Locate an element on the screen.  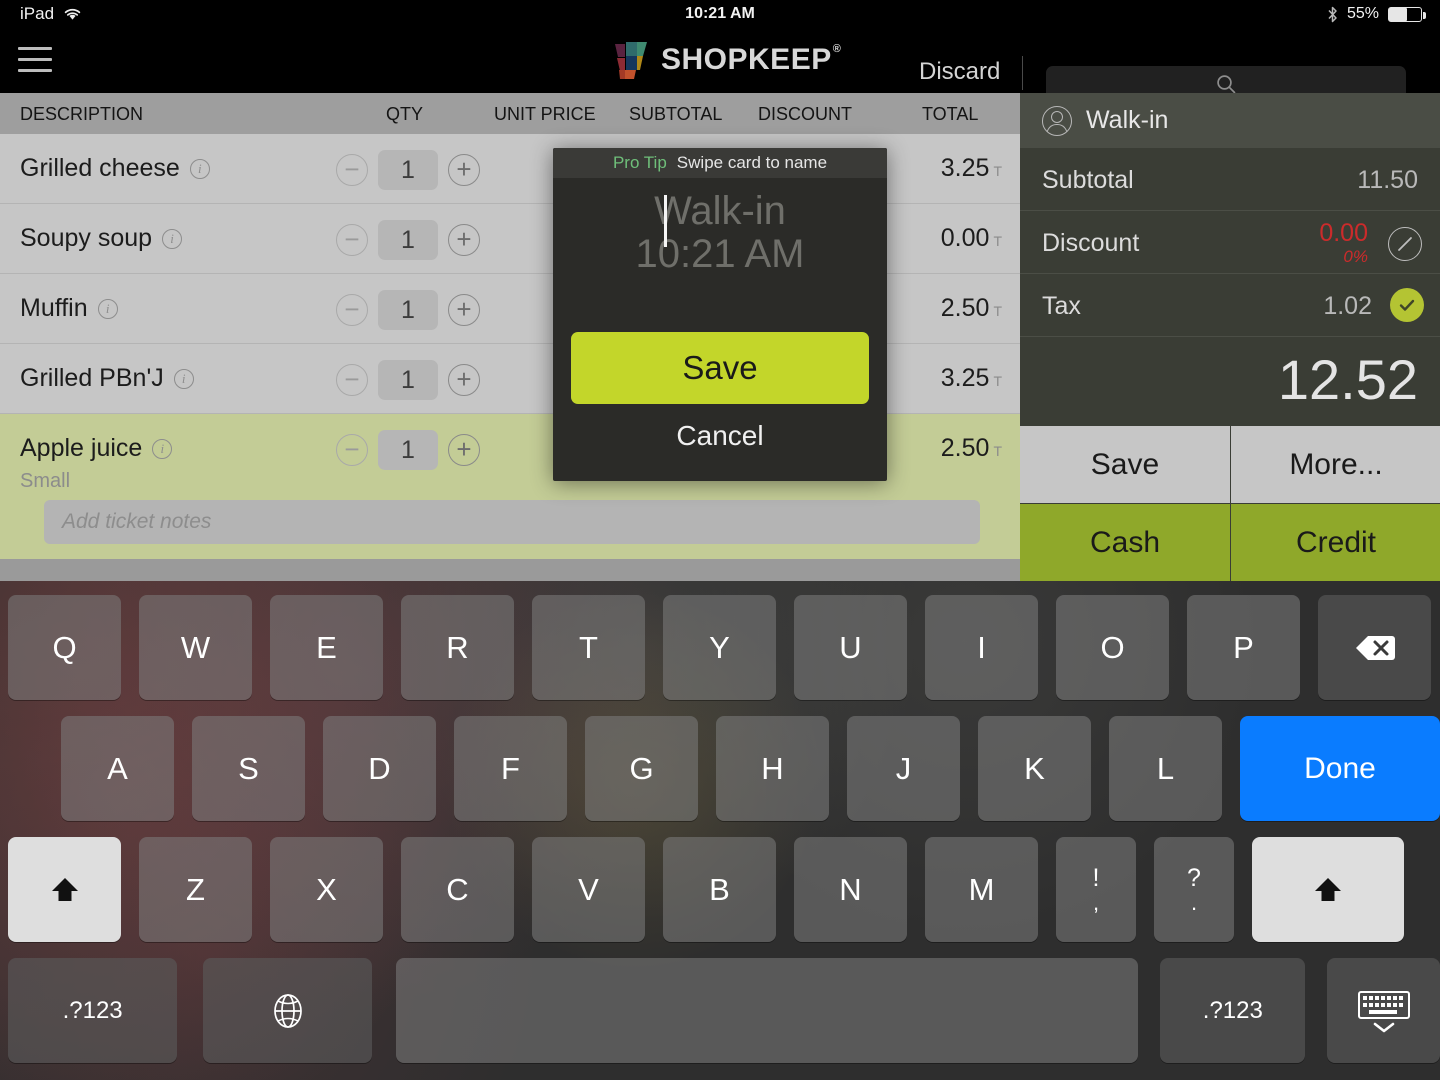
status-bar-right: 55% is located at coordinates (1376, 14).